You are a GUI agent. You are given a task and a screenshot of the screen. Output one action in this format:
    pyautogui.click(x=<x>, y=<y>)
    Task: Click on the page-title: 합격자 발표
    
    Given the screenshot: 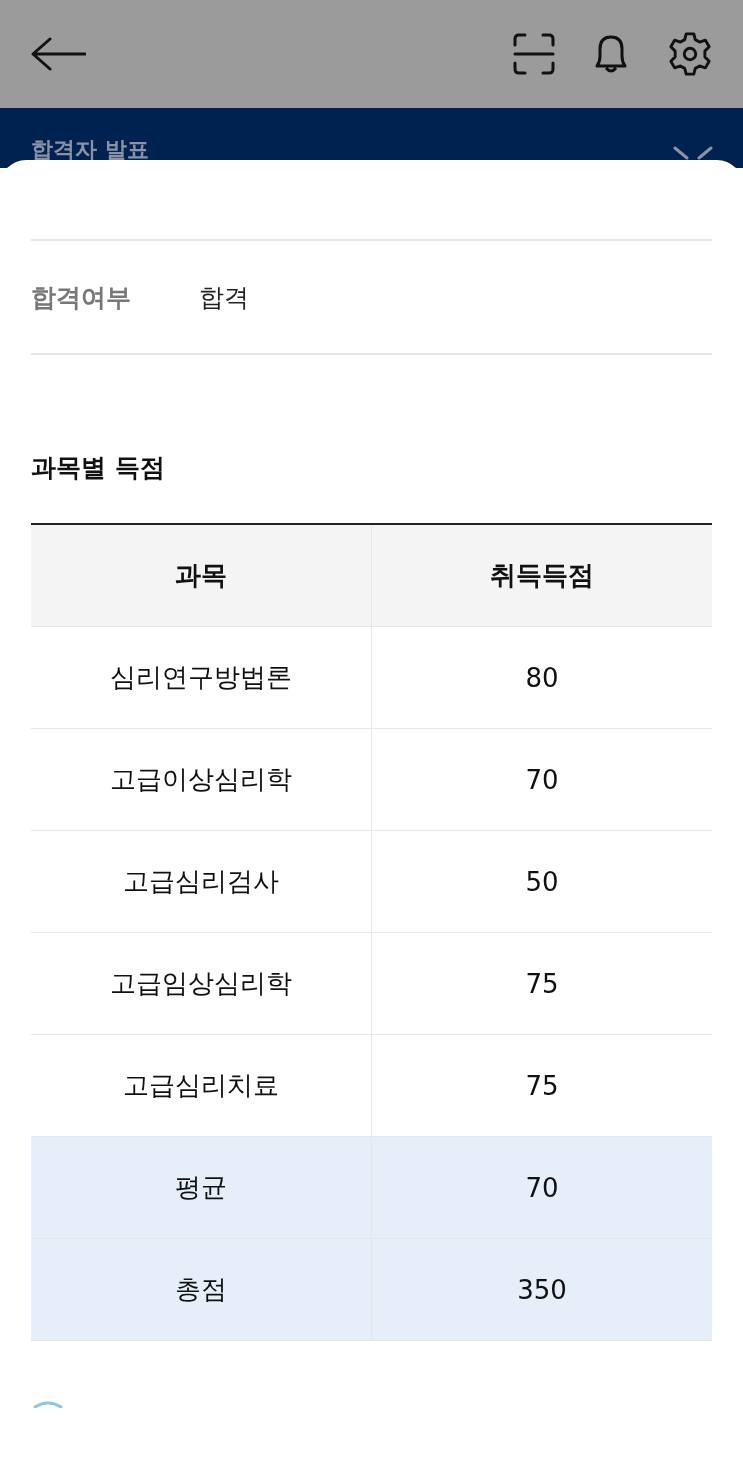 What is the action you would take?
    pyautogui.click(x=90, y=150)
    